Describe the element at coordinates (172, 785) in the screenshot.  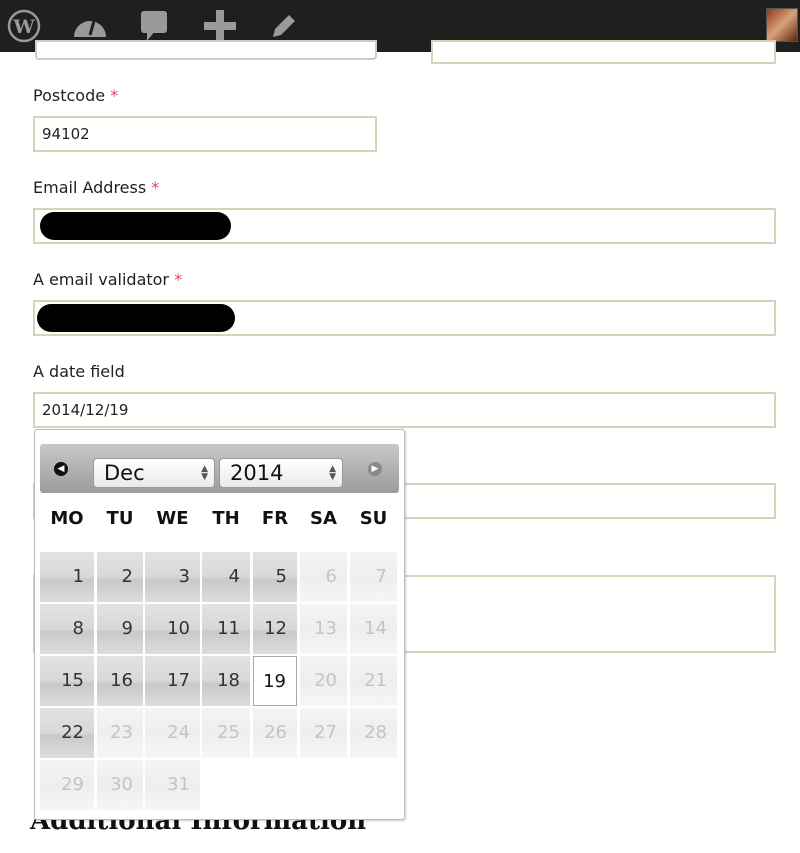
I see `calendar-day: 31` at that location.